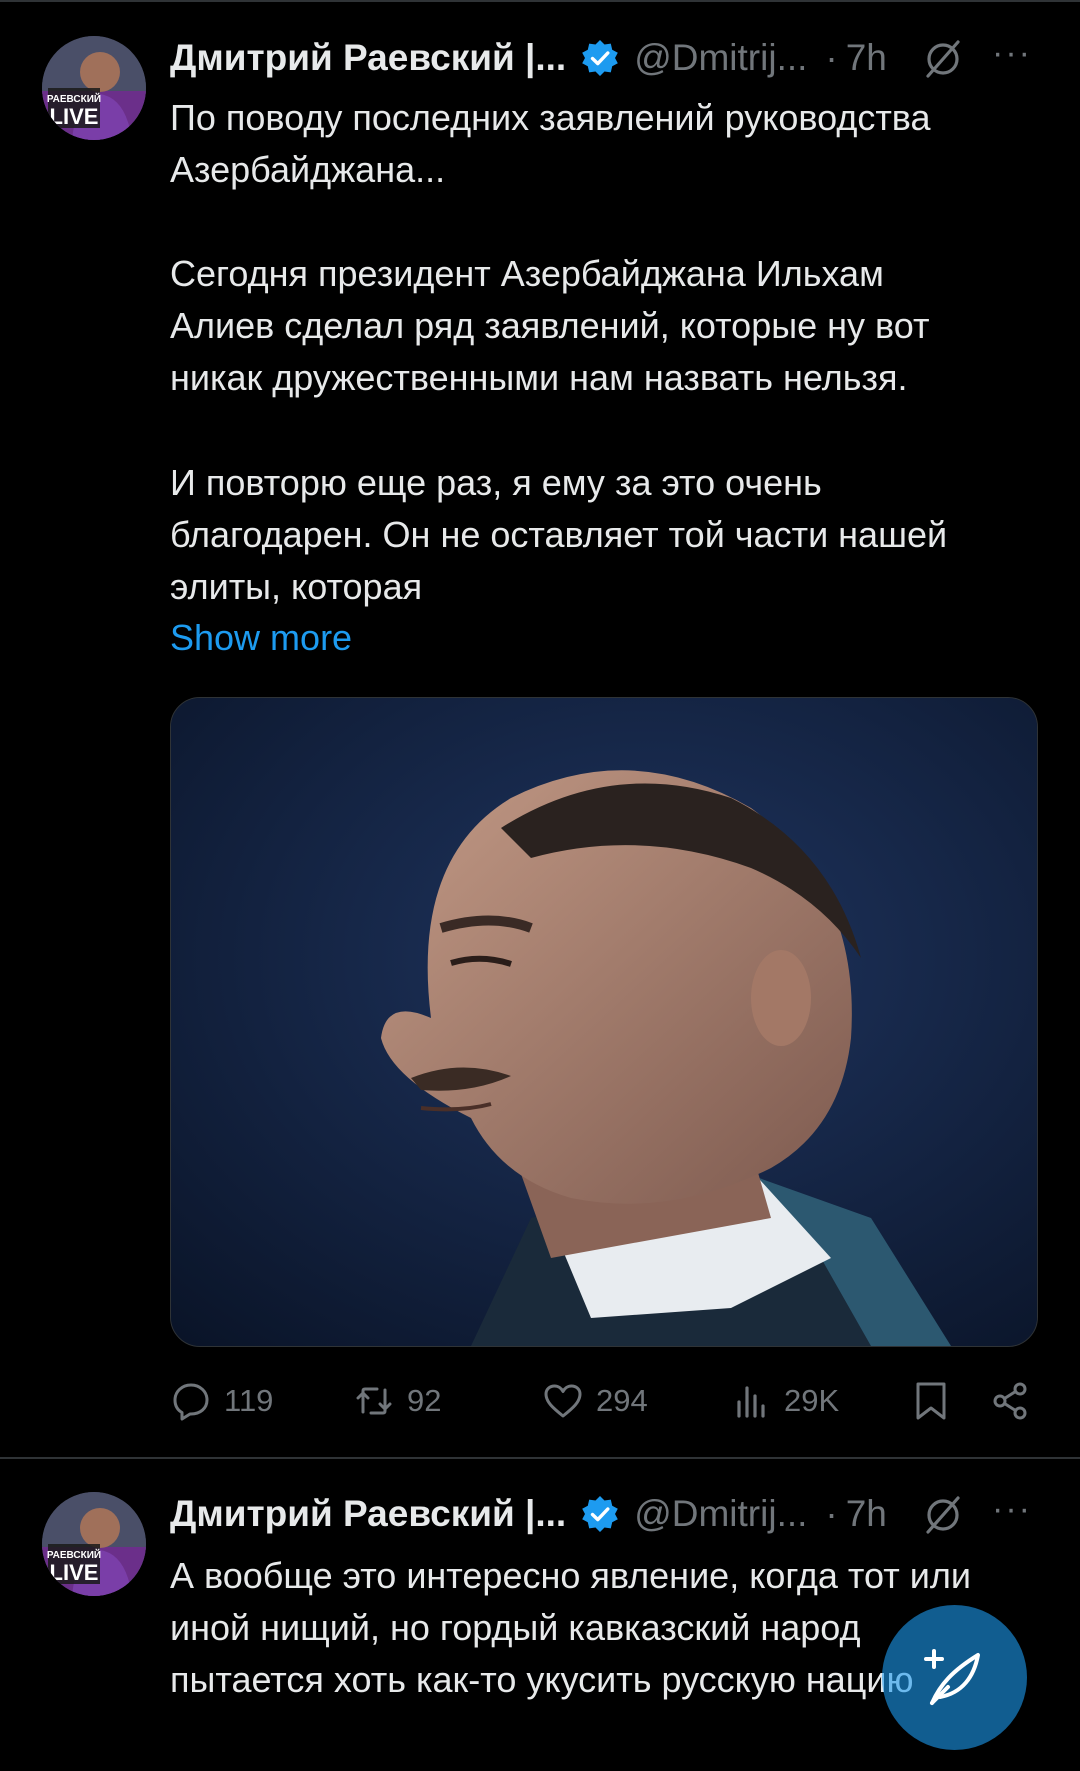 This screenshot has height=1771, width=1080. I want to click on tweet-actions: 119 92 294 29K, so click(605, 1405).